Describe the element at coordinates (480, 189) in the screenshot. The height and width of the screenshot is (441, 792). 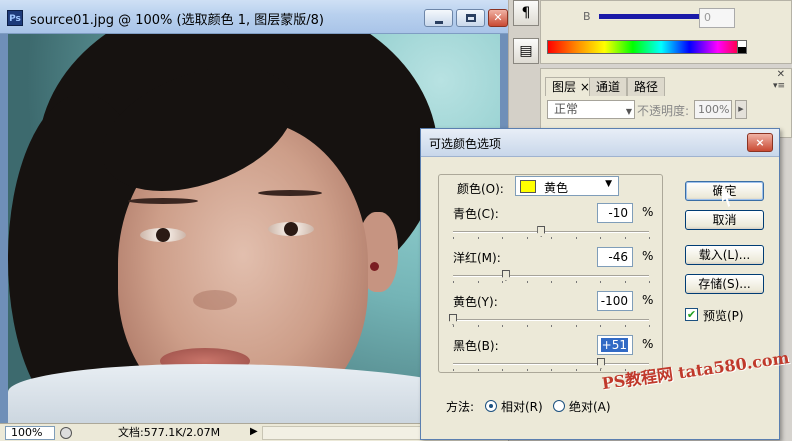
I see `colors-label: 颜色(O):` at that location.